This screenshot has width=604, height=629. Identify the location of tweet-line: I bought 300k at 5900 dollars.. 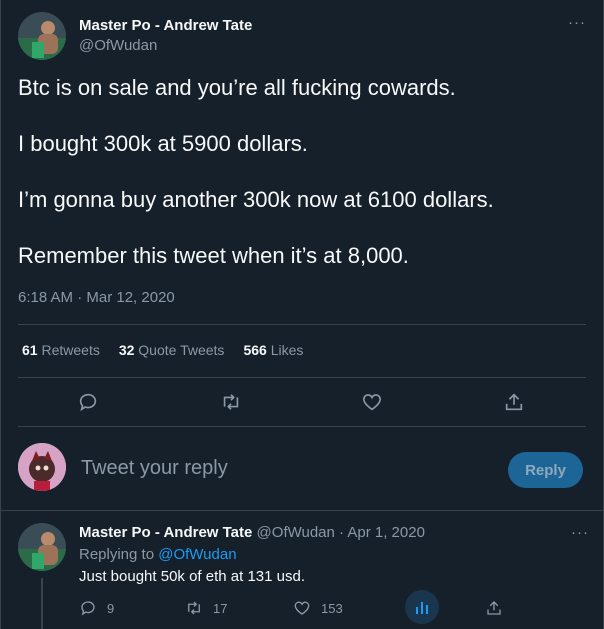
(163, 143).